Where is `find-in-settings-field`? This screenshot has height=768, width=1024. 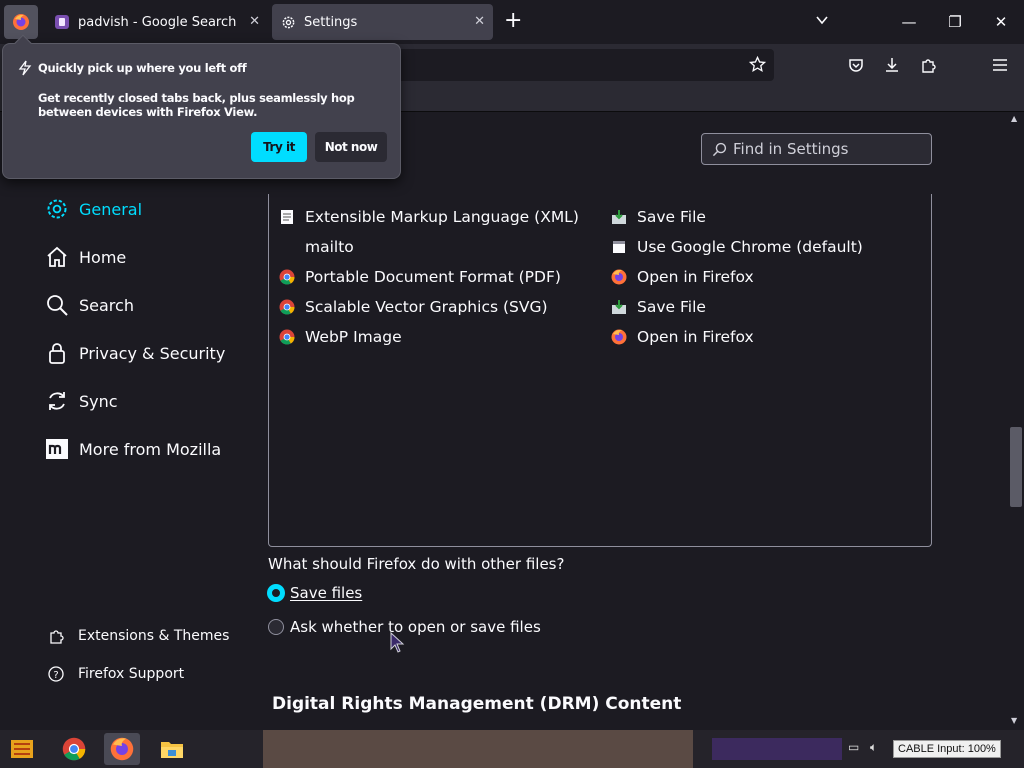
find-in-settings-field is located at coordinates (816, 149).